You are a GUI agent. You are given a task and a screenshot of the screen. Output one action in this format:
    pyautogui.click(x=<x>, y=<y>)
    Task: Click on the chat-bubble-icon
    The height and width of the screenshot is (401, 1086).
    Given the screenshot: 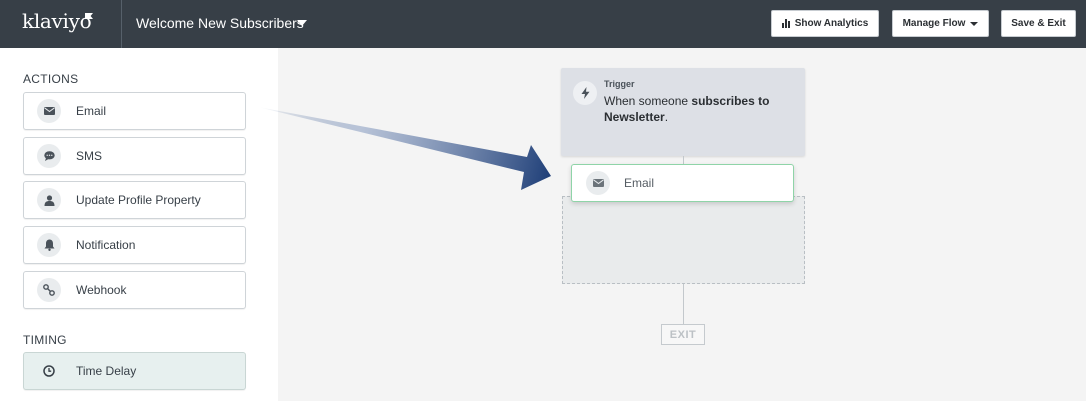 What is the action you would take?
    pyautogui.click(x=49, y=156)
    